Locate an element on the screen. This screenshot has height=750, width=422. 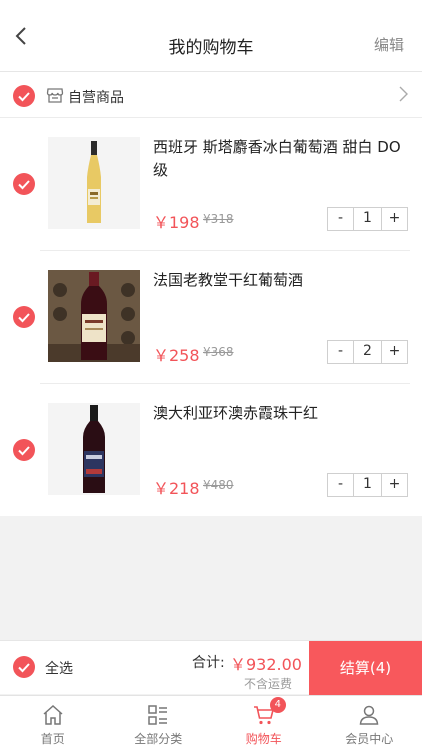
nav-bar: 我的购物车 编辑 is located at coordinates (211, 36).